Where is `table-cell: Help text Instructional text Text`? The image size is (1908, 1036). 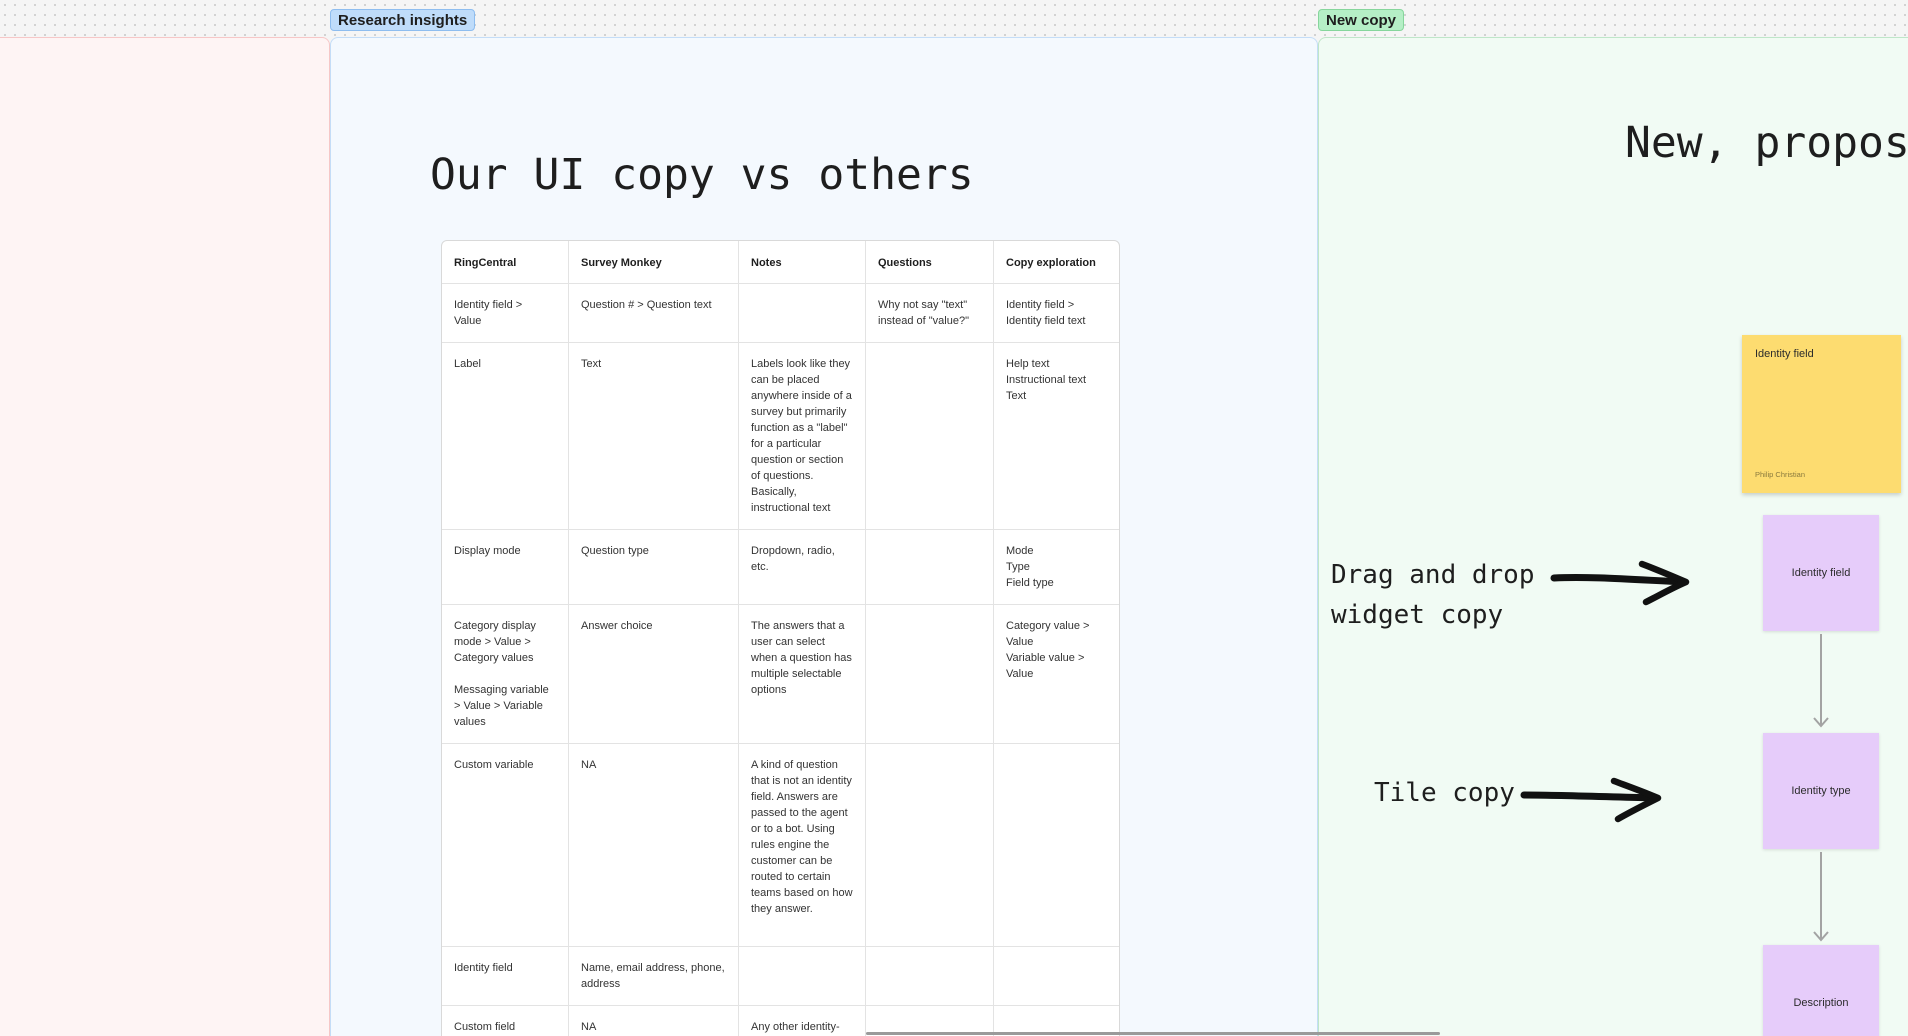 table-cell: Help text Instructional text Text is located at coordinates (1056, 436).